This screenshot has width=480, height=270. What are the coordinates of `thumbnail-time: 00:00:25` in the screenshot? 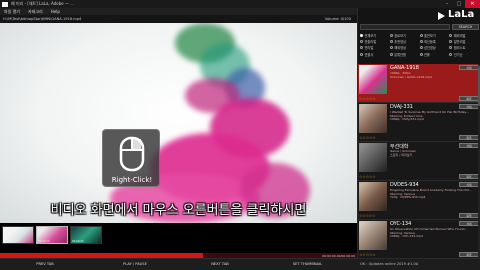 It's located at (78, 241).